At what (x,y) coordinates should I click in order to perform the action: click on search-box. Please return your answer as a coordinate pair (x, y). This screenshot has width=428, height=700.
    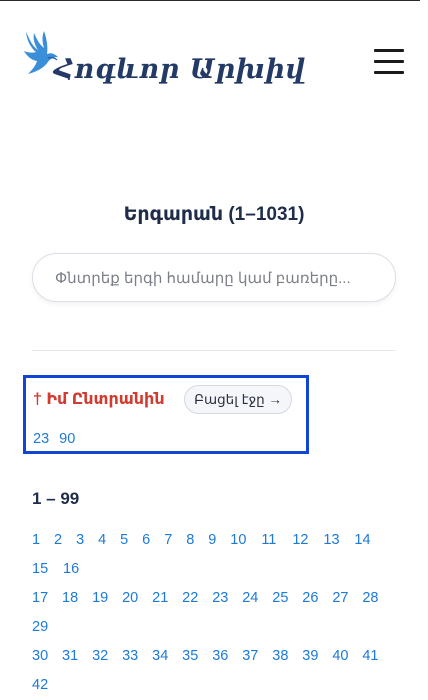
    Looking at the image, I should click on (214, 278).